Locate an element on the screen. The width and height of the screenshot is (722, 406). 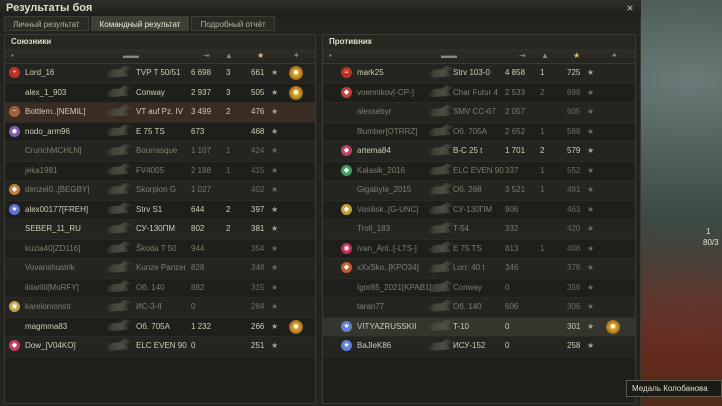
player-row: ★ BaJleK86 ИСУ-152 0 258 ★ is located at coordinates (479, 347).